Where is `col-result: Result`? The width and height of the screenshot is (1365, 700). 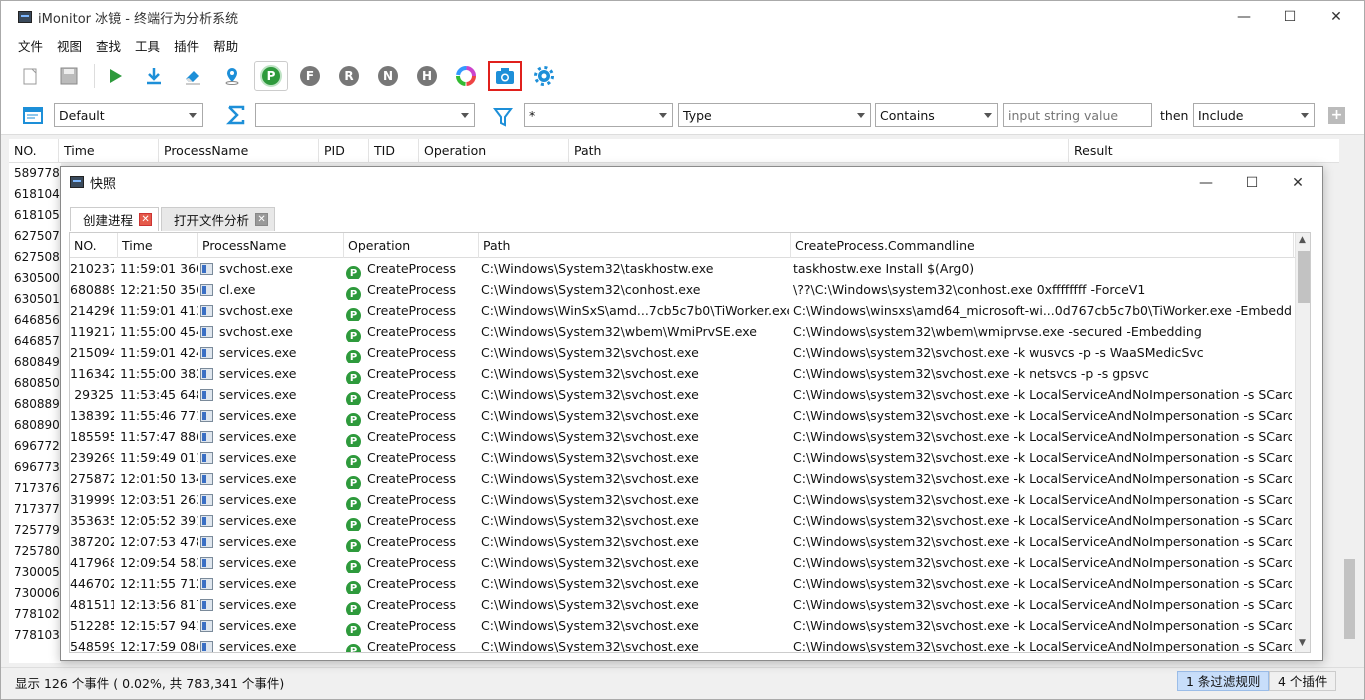
col-result: Result is located at coordinates (1204, 151).